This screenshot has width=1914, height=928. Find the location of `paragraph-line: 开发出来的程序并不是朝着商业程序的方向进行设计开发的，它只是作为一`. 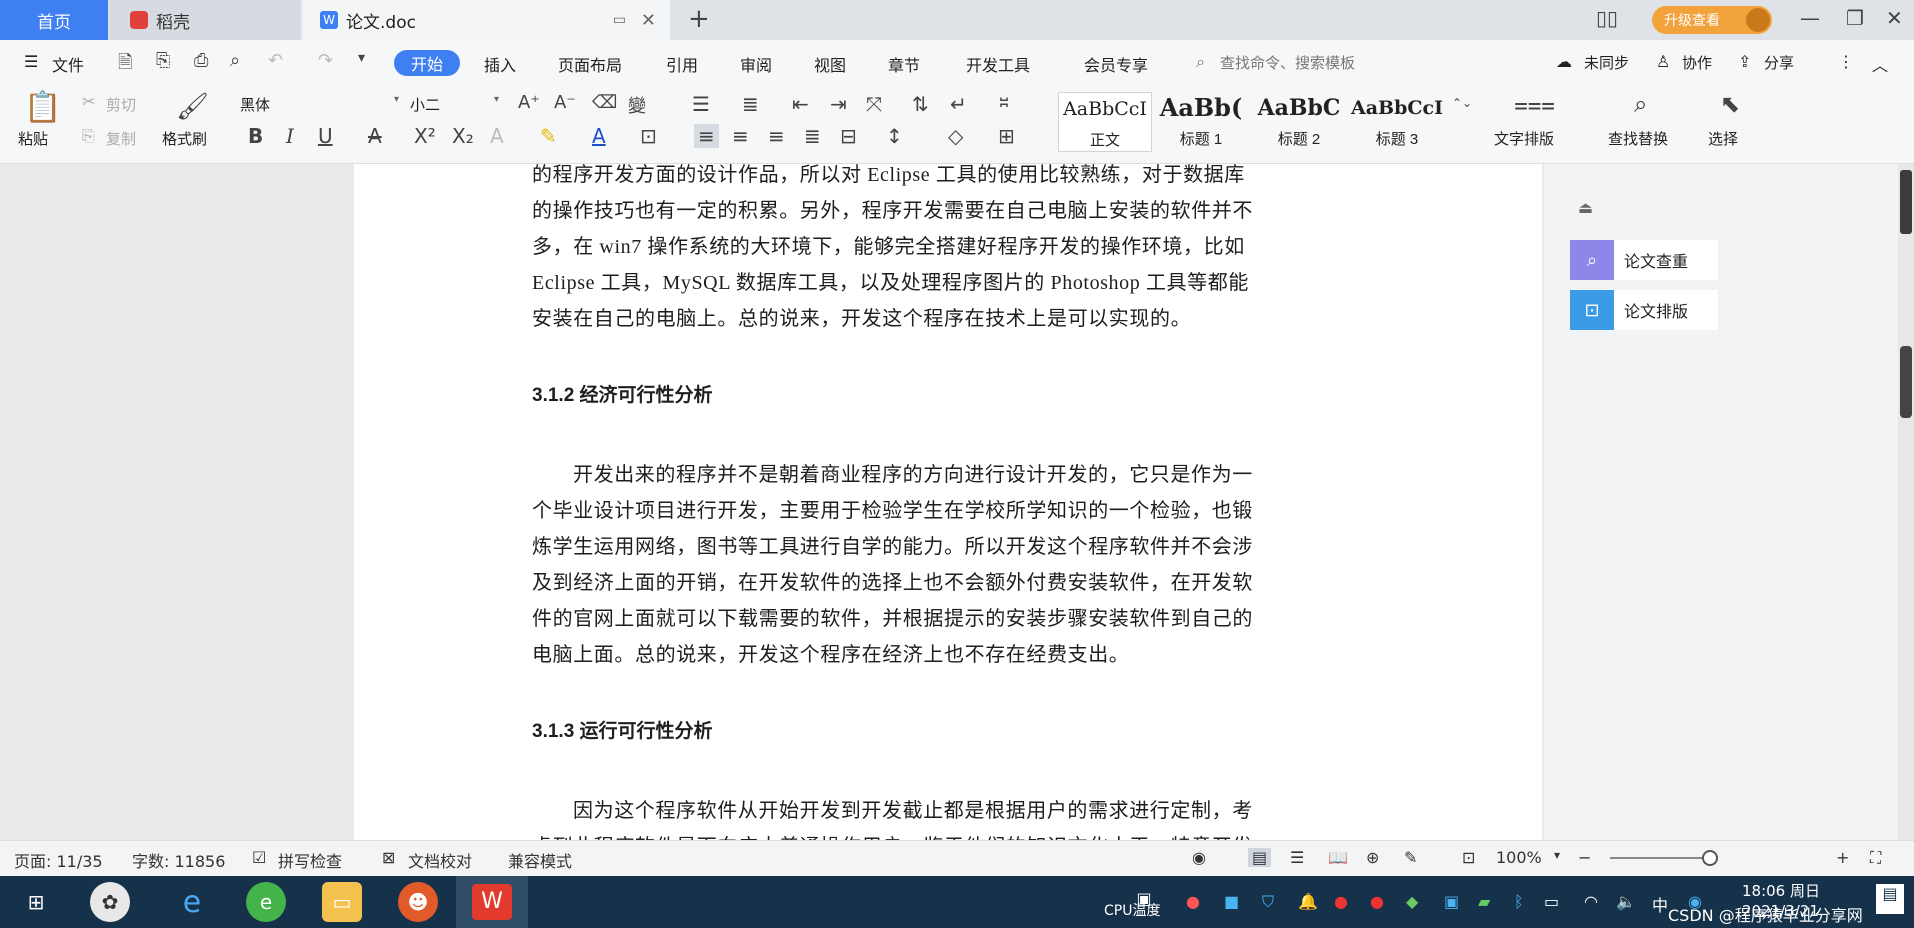

paragraph-line: 开发出来的程序并不是朝着商业程序的方向进行设计开发的，它只是作为一 is located at coordinates (945, 472).